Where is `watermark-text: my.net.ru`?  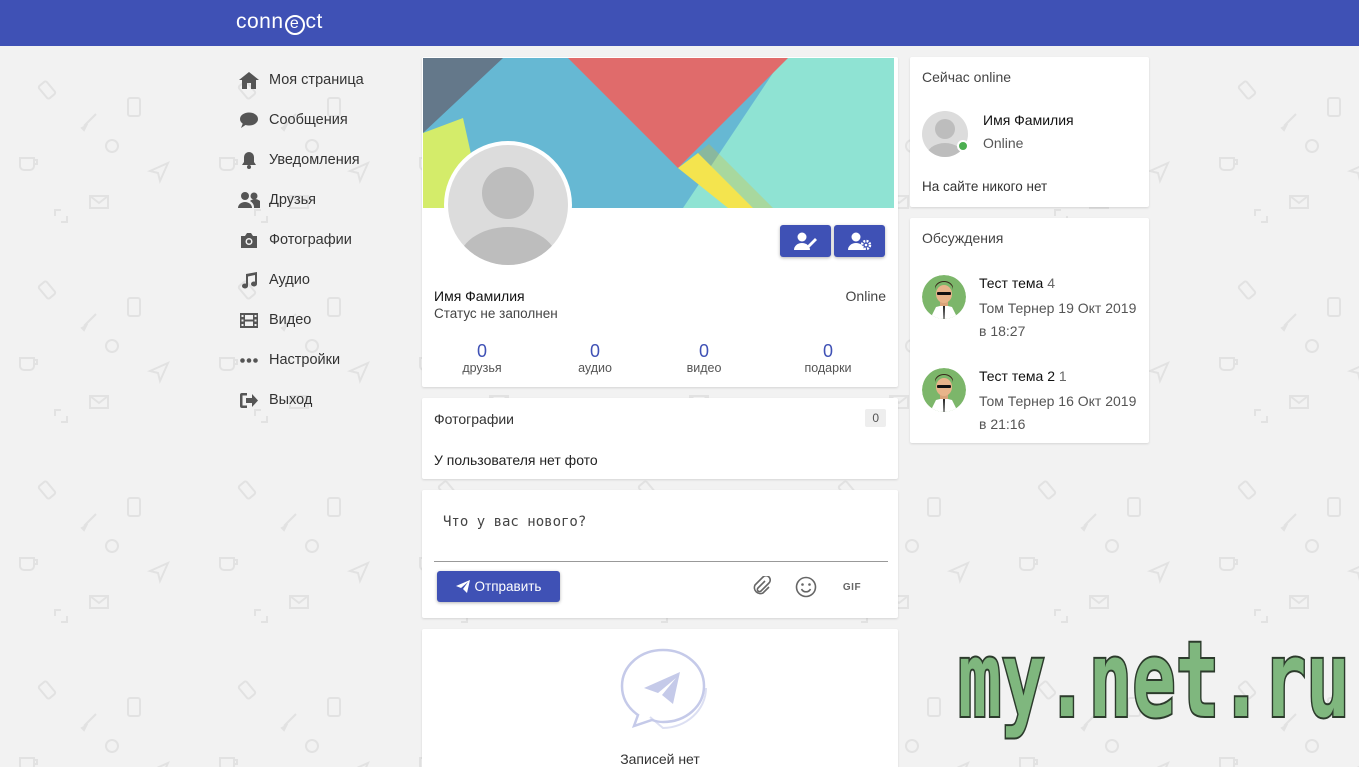 watermark-text: my.net.ru is located at coordinates (1154, 680).